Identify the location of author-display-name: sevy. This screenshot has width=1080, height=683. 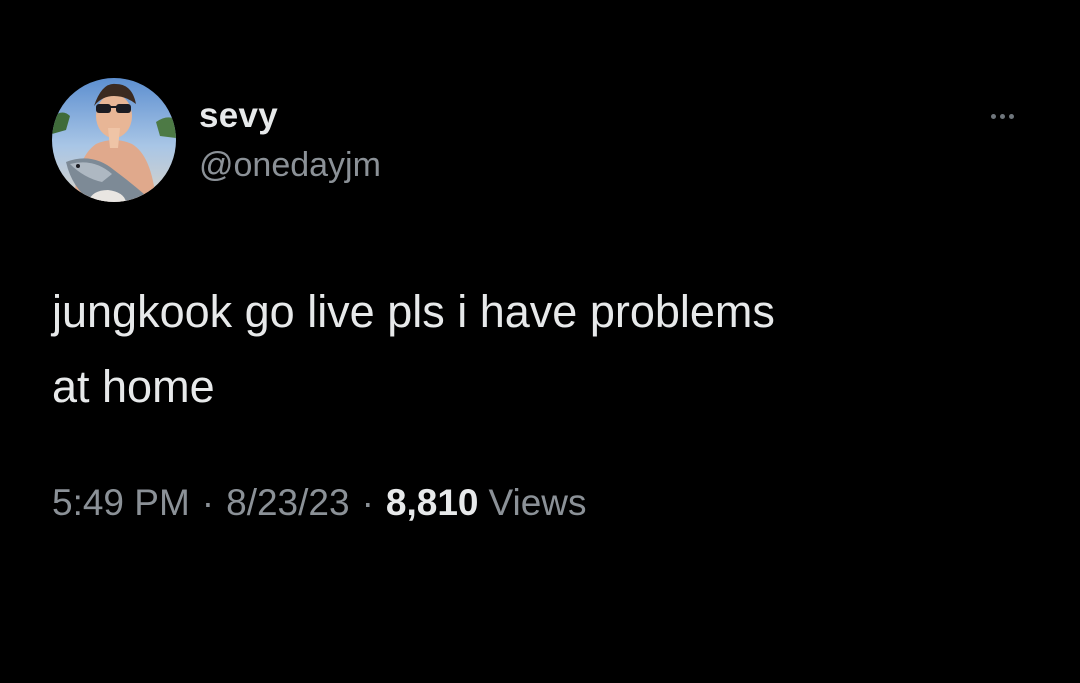
(238, 116).